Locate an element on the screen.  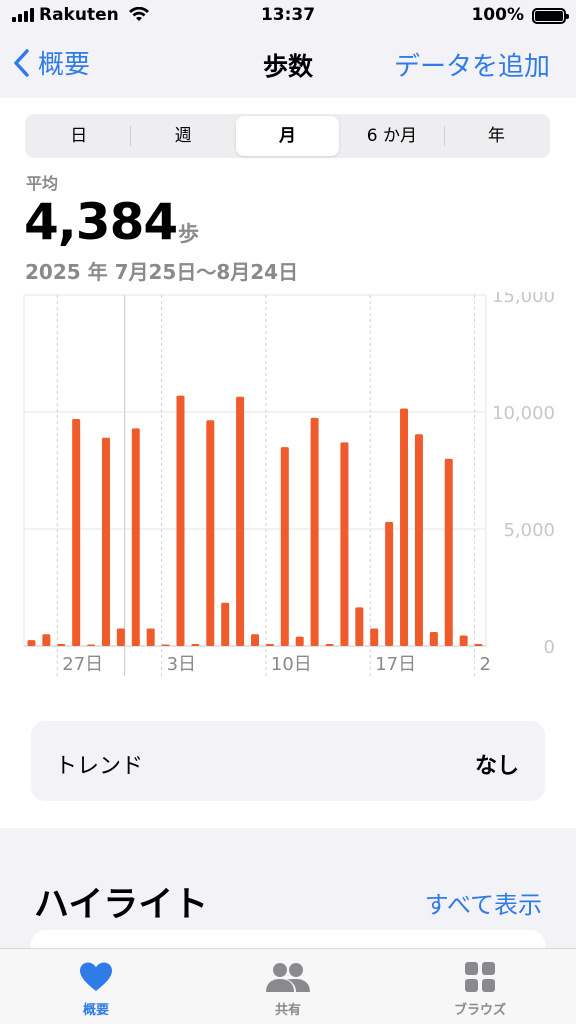
battery-percentage: 100% is located at coordinates (497, 15).